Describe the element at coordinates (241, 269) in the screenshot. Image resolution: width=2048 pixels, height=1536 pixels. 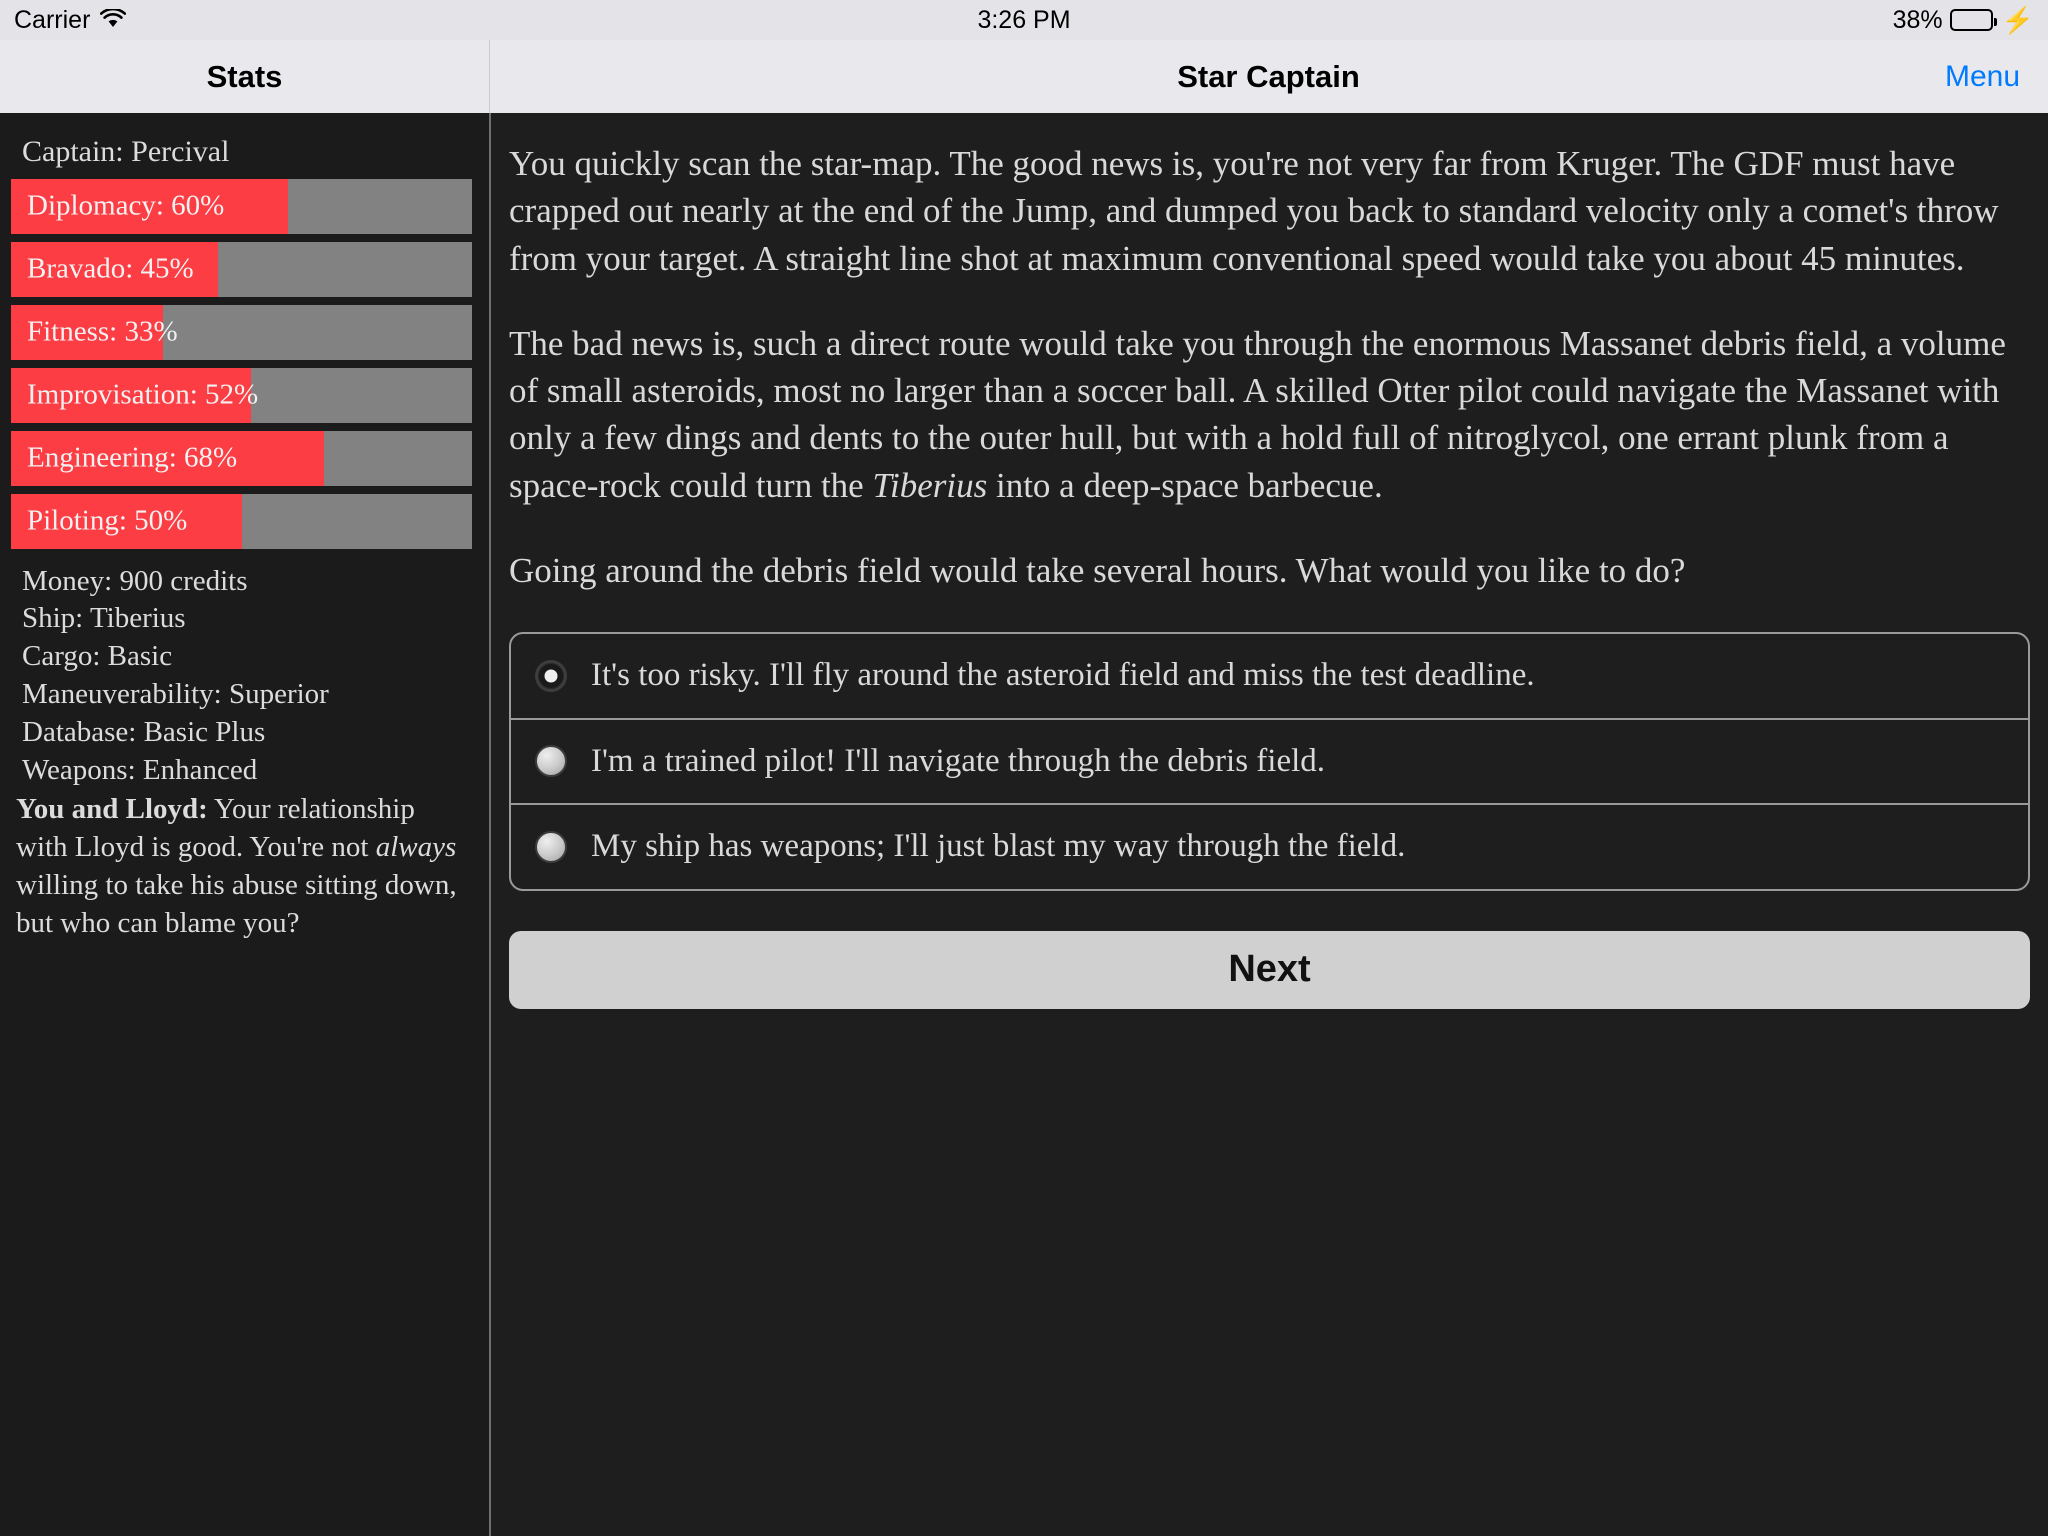
I see `stat-bar: Bravado: 45%` at that location.